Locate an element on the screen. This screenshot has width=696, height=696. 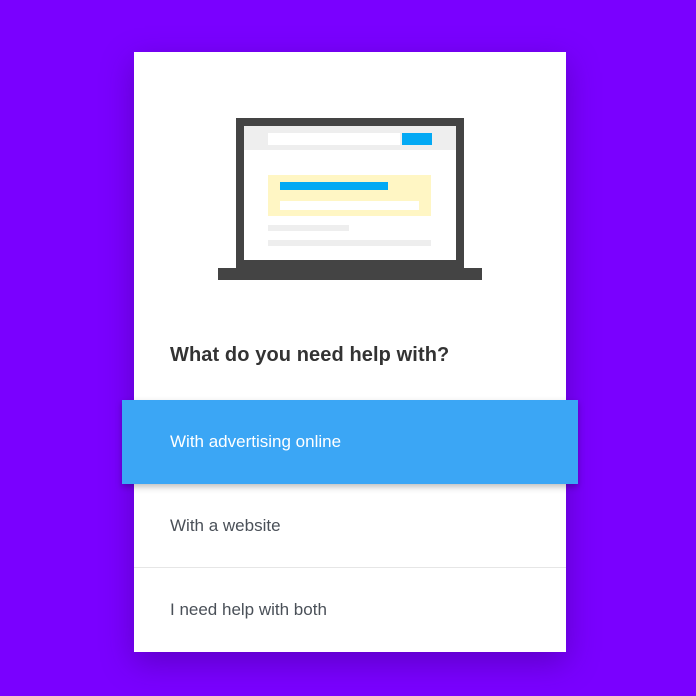
question-heading: What do you need help with? is located at coordinates (310, 355).